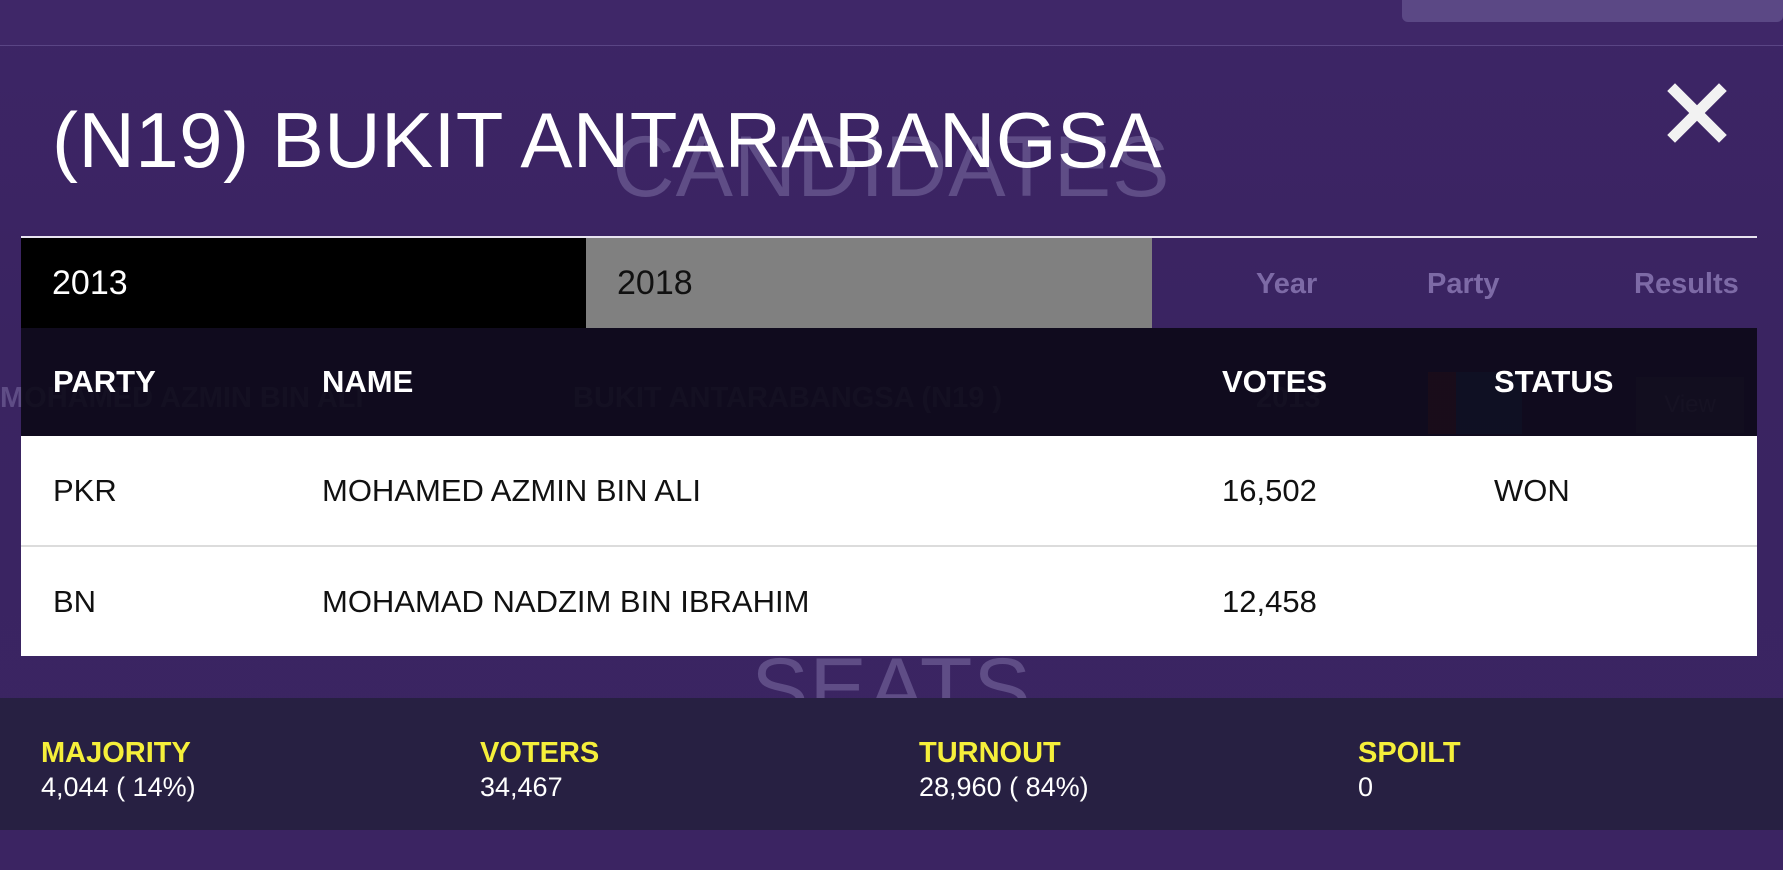  I want to click on year-tabs: 2013 2018, so click(586, 283).